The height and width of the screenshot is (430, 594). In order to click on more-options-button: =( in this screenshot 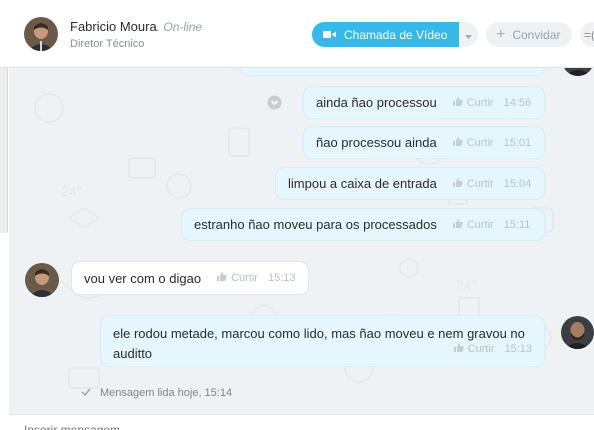, I will do `click(587, 34)`.